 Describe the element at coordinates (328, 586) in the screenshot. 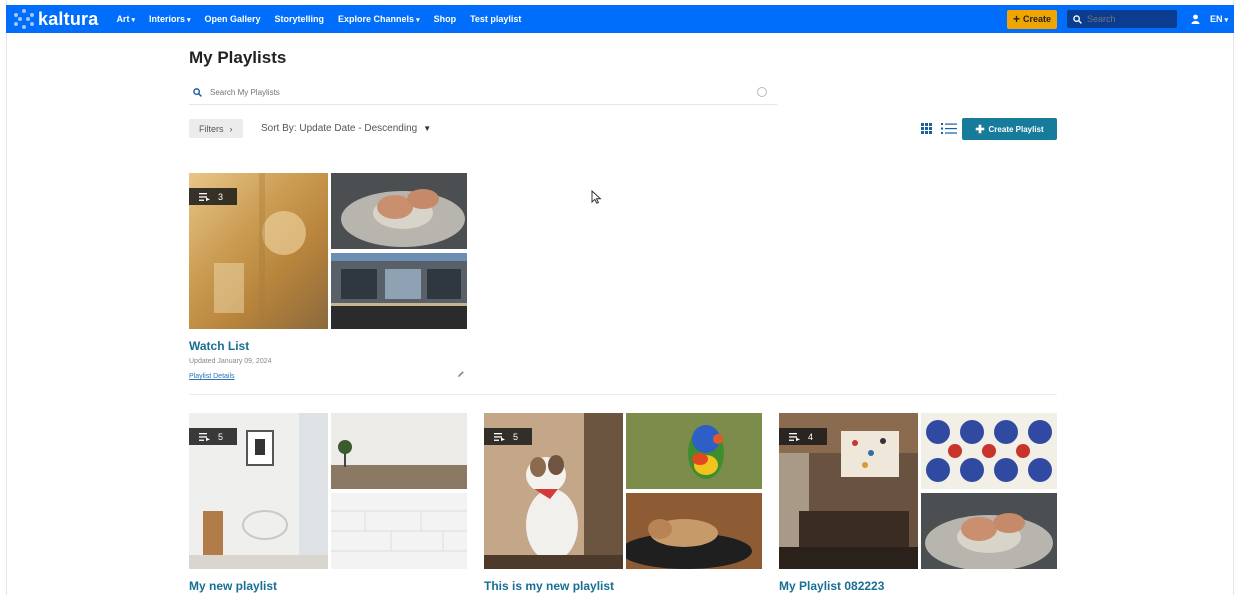

I see `playlist-title: My new playlist` at that location.